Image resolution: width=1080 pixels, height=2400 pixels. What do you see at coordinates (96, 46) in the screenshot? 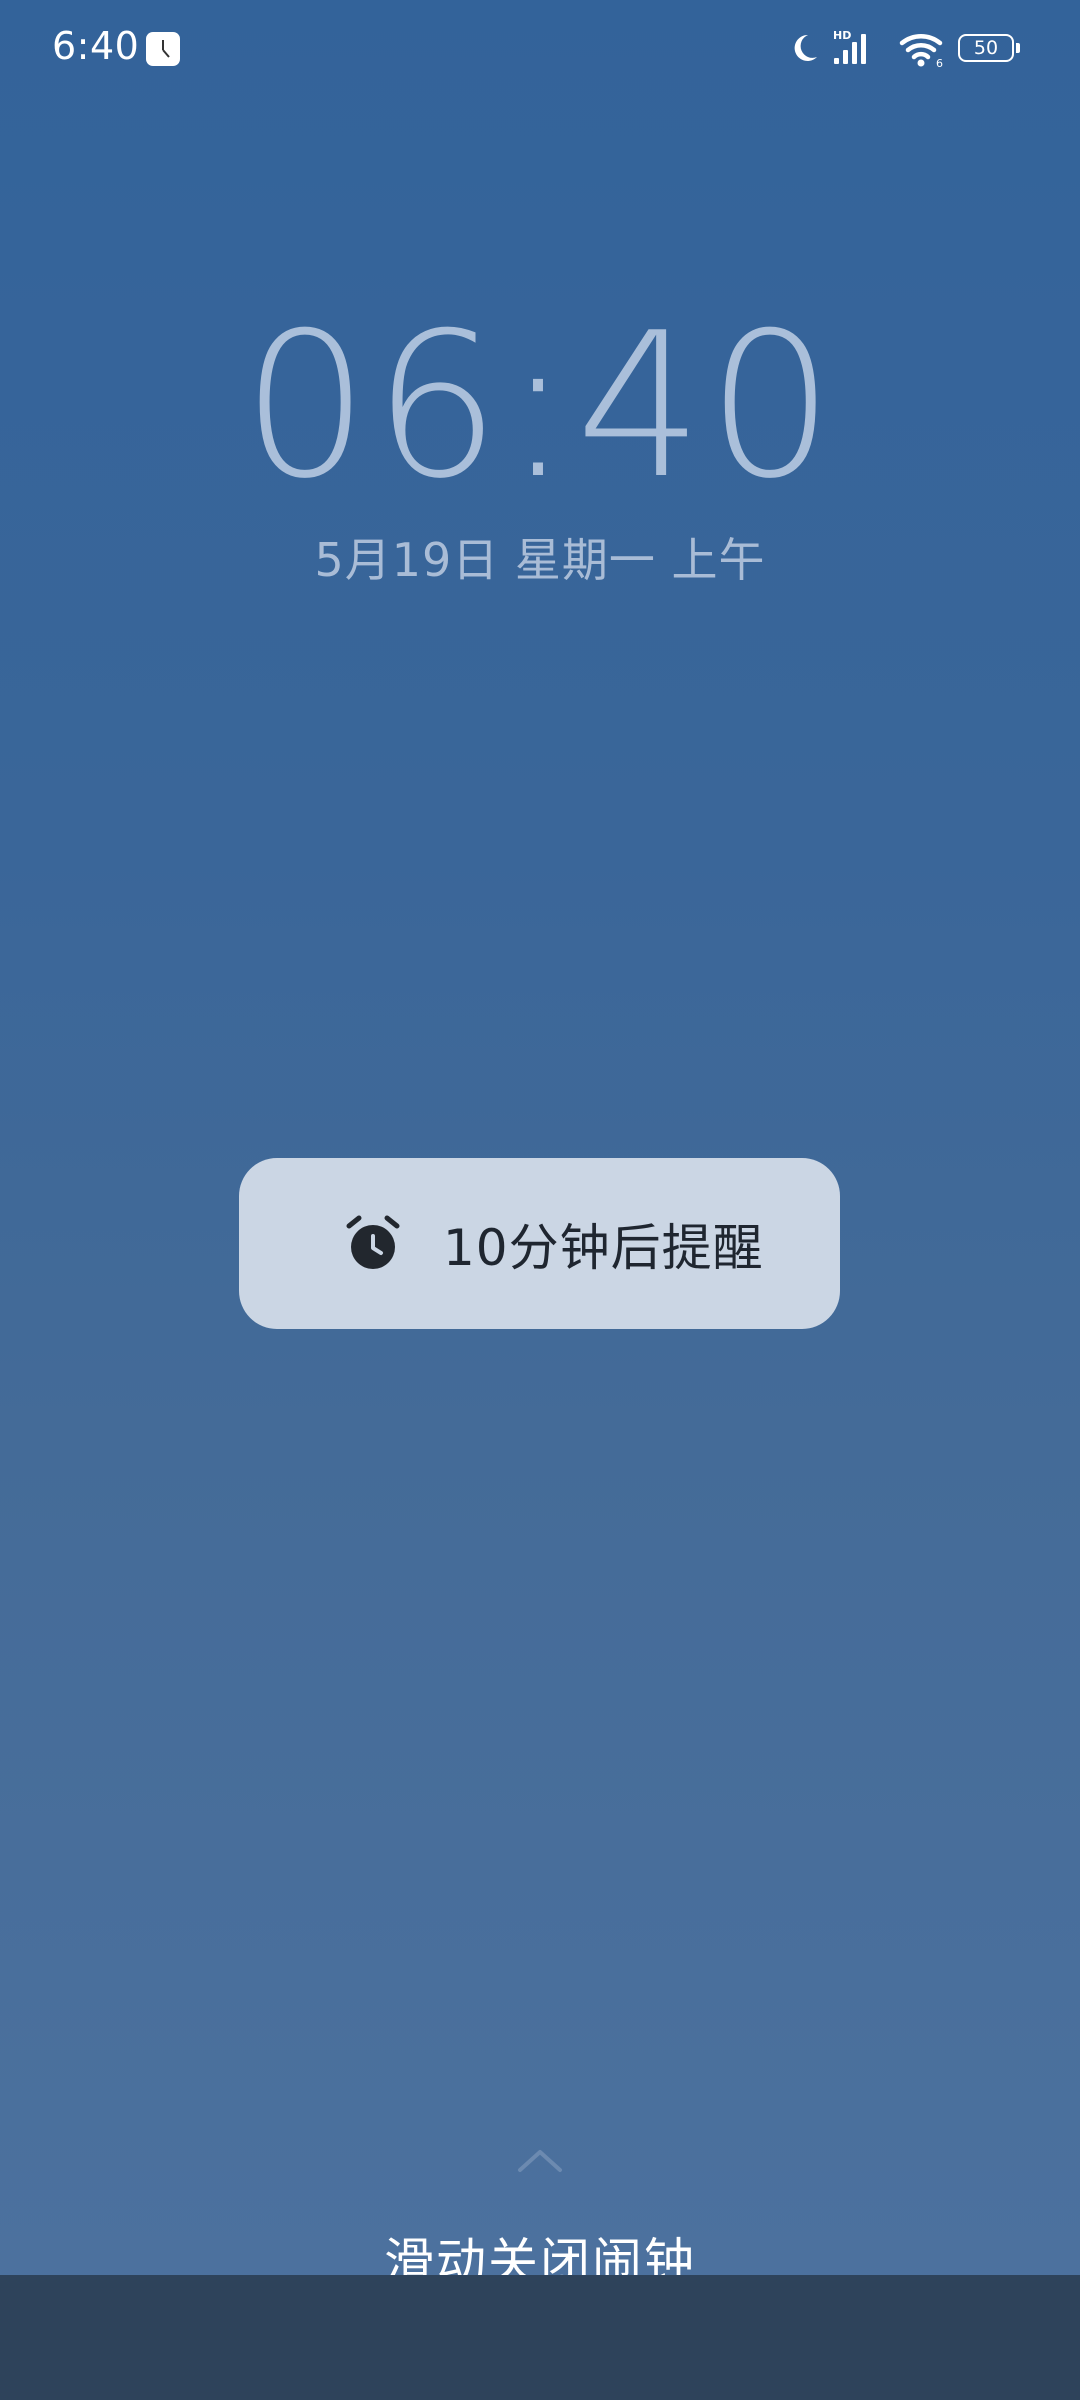
I see `status-time: 6:40` at bounding box center [96, 46].